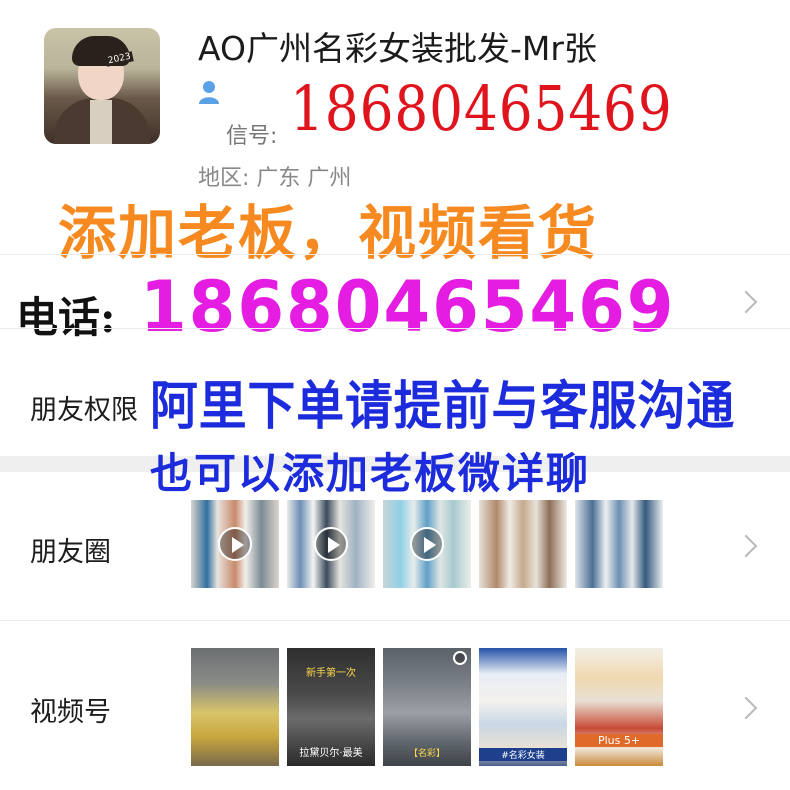 This screenshot has height=790, width=790. Describe the element at coordinates (66, 317) in the screenshot. I see `phone-label: 电话:` at that location.